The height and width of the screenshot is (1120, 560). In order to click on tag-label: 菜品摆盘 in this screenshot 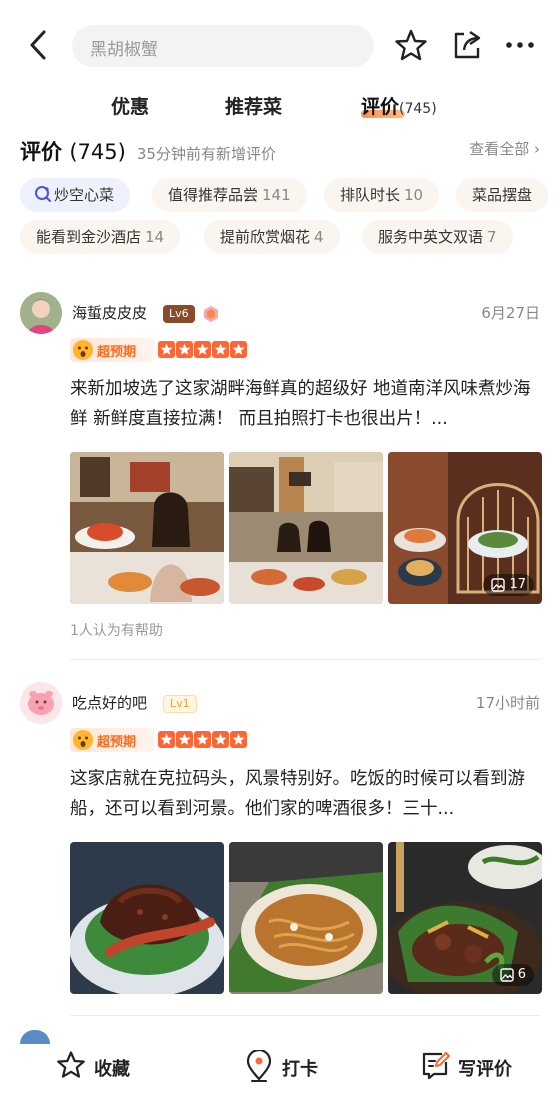, I will do `click(502, 195)`.